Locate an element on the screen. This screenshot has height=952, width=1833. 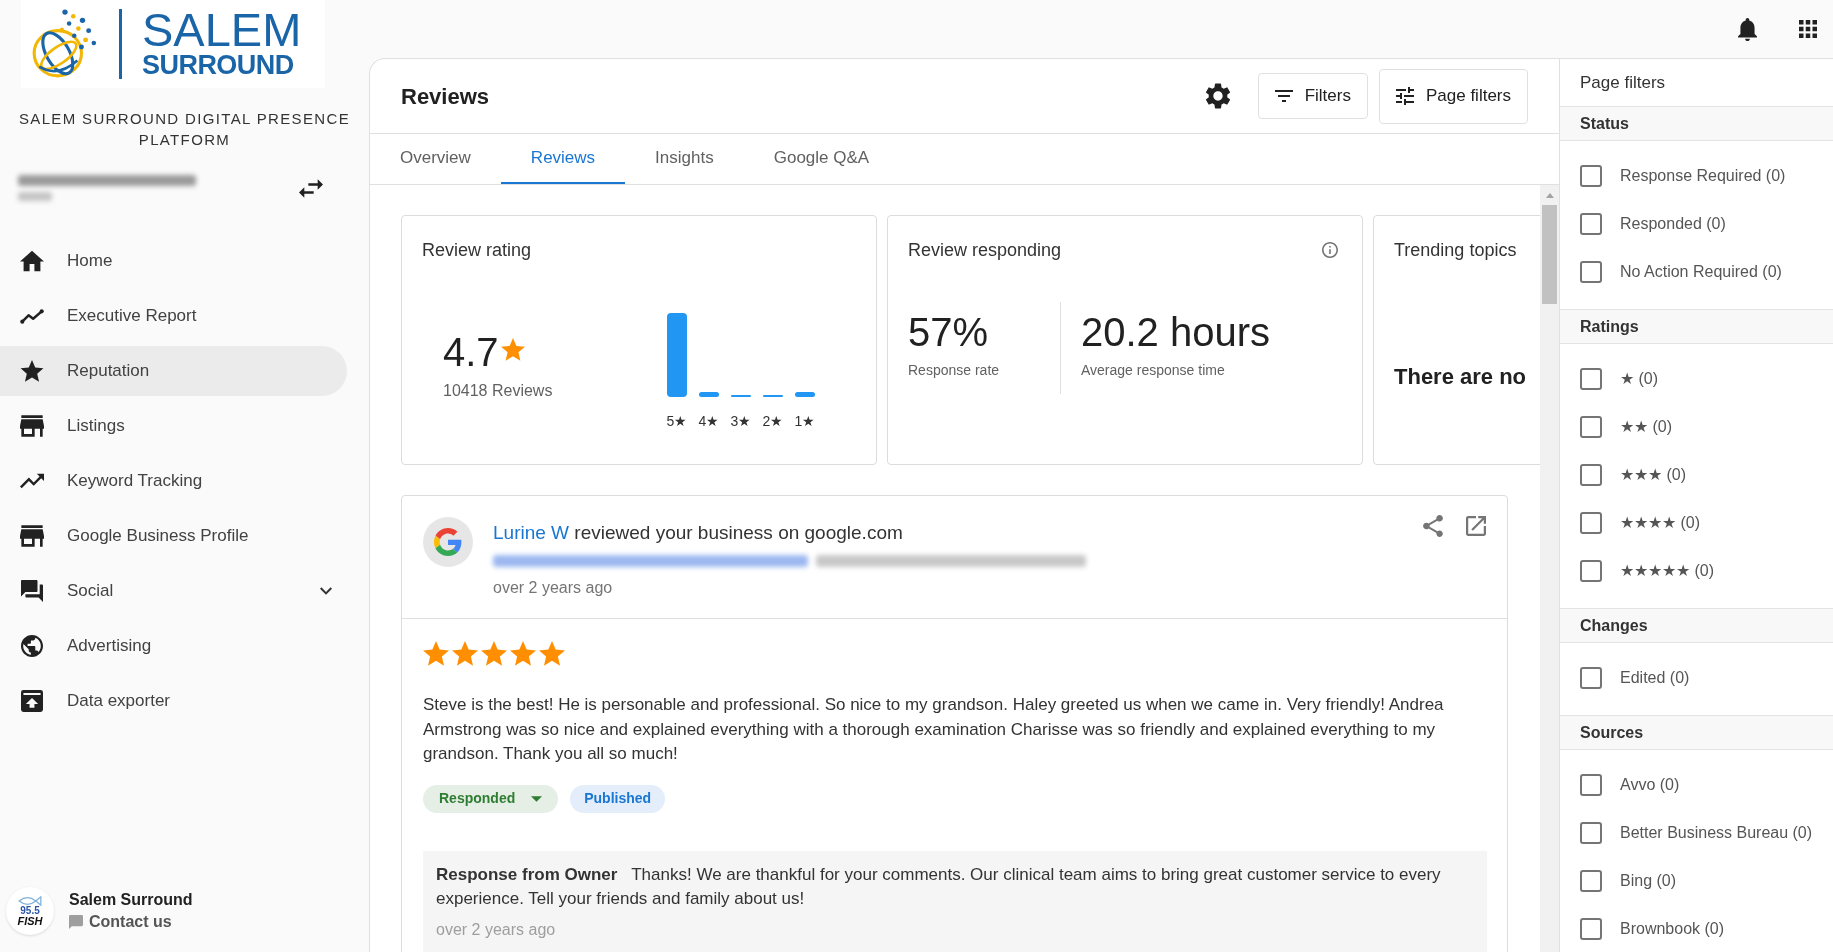
open-in-new-icon is located at coordinates (1476, 526).